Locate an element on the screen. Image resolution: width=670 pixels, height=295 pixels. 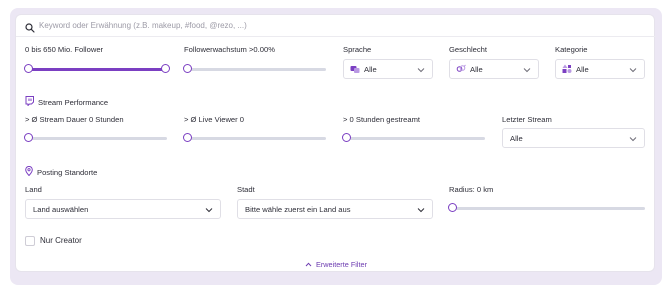
stream-duration-label: > Ø Stream Dauer 0 Stunden is located at coordinates (74, 119).